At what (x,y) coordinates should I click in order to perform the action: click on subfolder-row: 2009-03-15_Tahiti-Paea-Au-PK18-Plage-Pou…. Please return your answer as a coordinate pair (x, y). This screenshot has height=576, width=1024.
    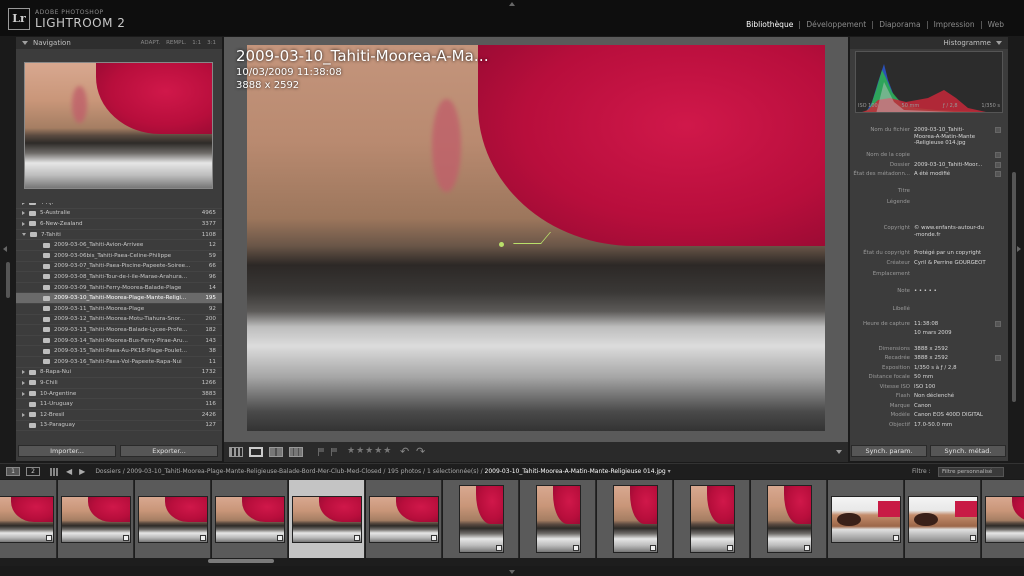
    Looking at the image, I should click on (119, 351).